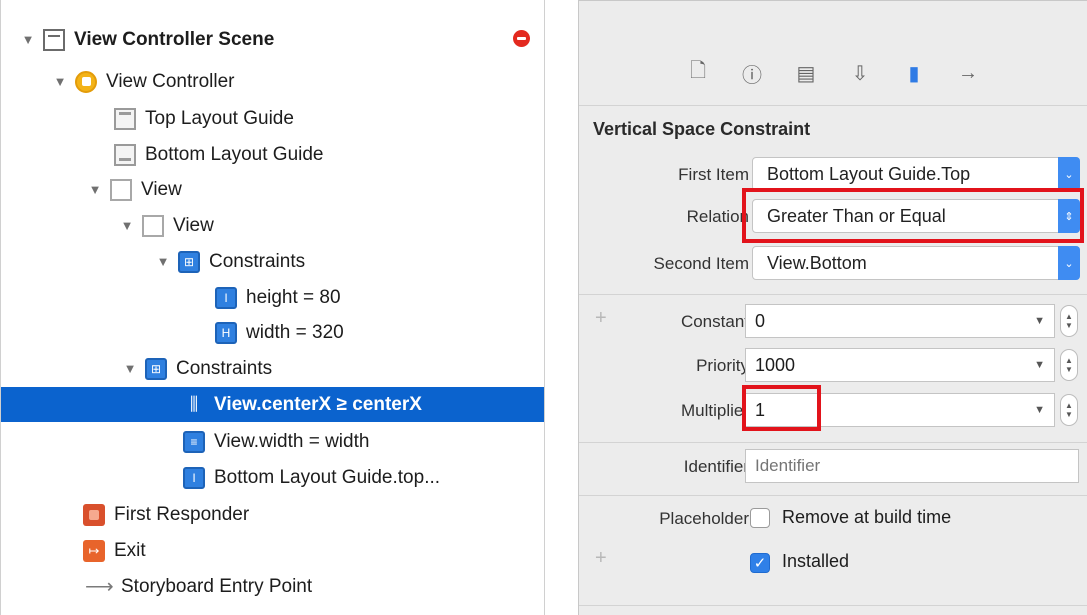  I want to click on remove-at-build-time-label: Remove at build time, so click(867, 517).